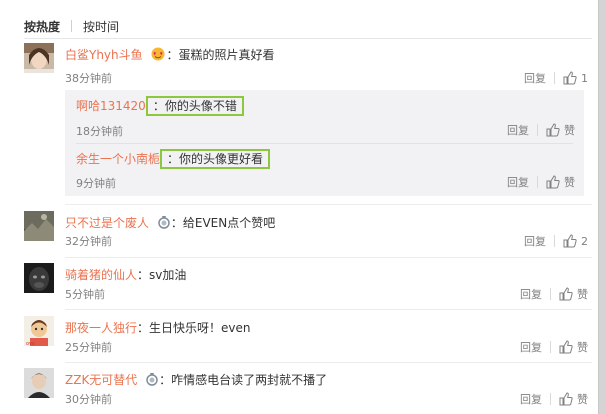  Describe the element at coordinates (96, 183) in the screenshot. I see `sub-reply-time: 9分钟前` at that location.